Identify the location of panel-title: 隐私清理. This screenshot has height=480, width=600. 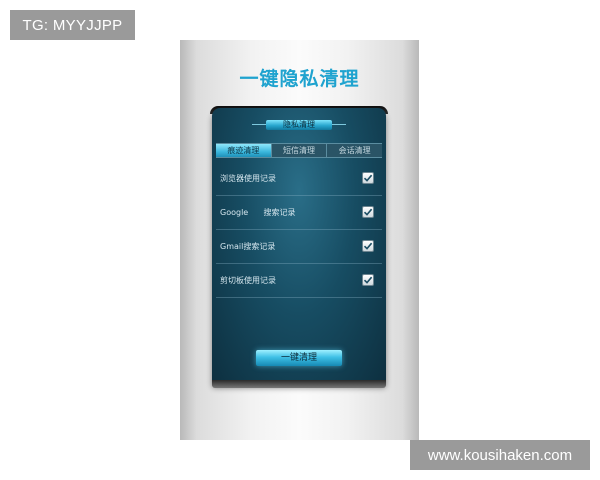
(299, 125).